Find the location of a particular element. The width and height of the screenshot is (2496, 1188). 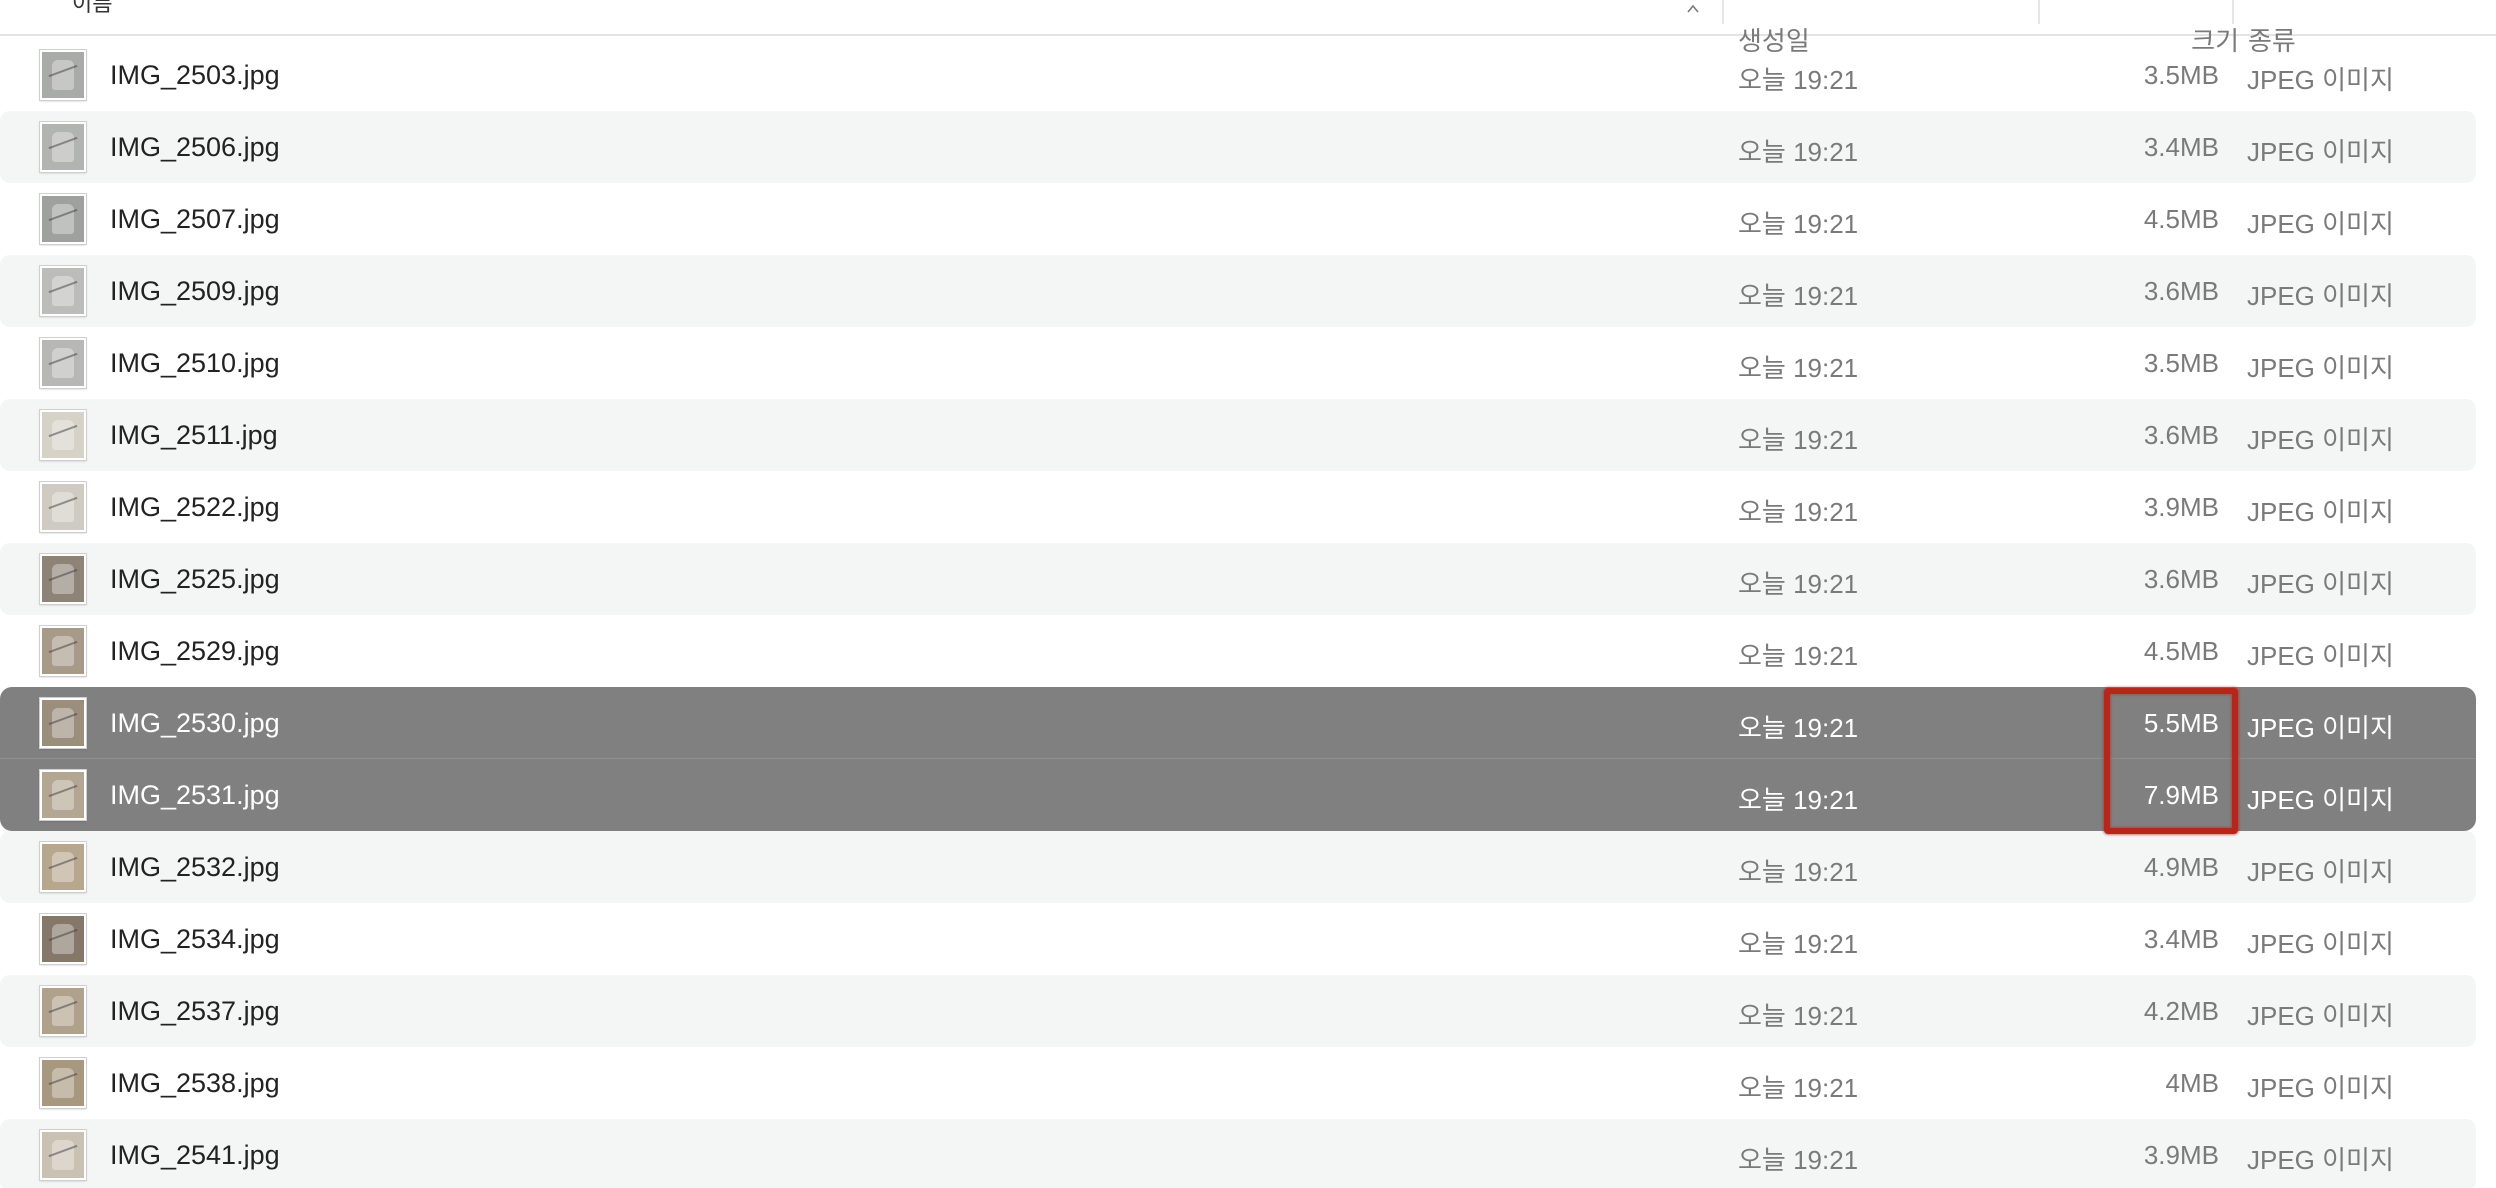

file-name: IMG_2507.jpg is located at coordinates (195, 219).